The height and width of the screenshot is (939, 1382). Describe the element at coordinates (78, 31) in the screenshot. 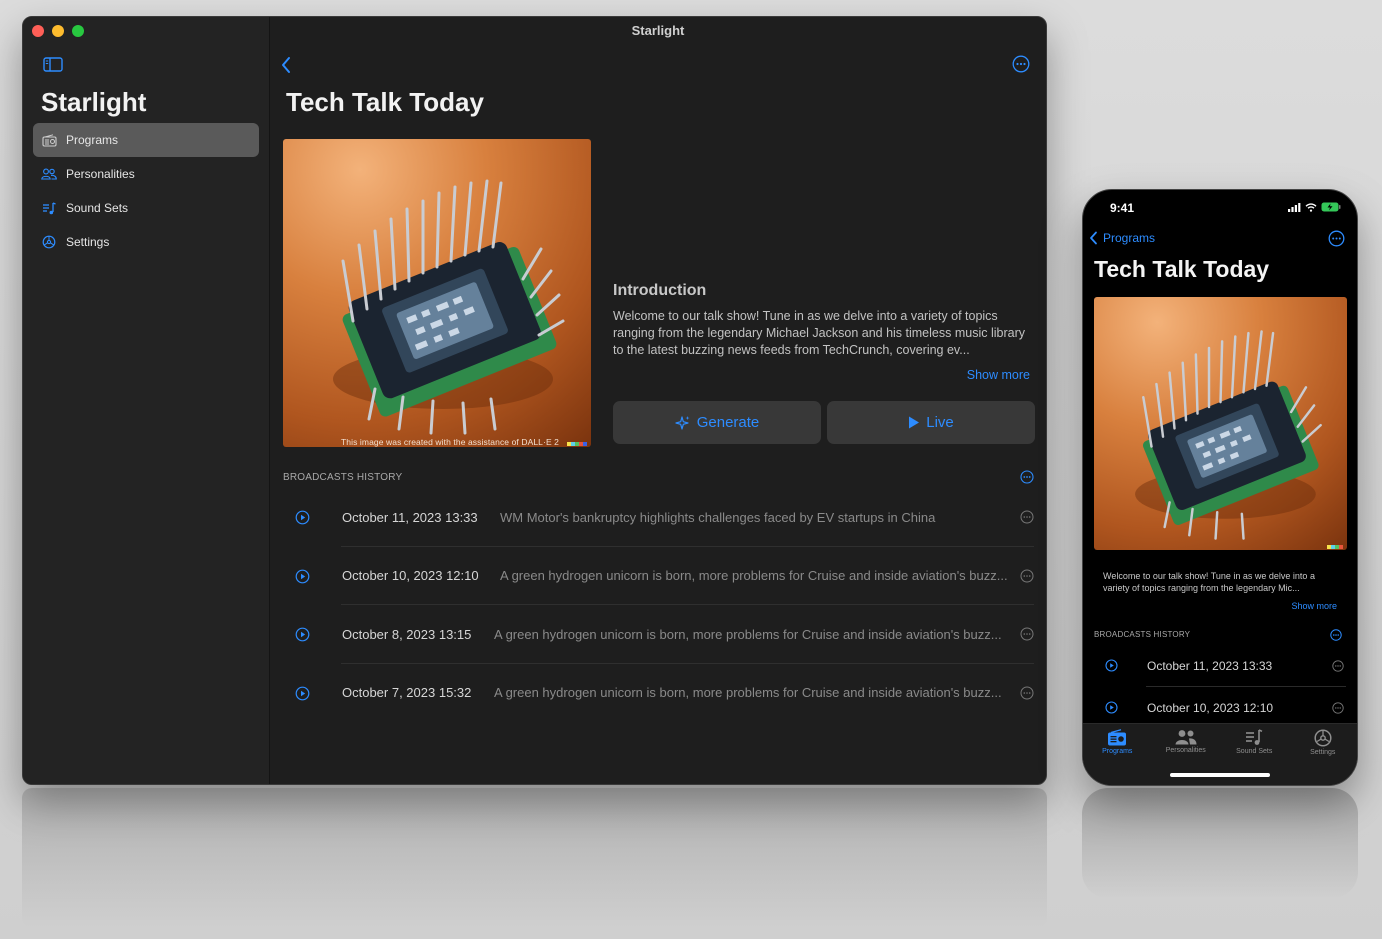

I see `zoom-window-button` at that location.